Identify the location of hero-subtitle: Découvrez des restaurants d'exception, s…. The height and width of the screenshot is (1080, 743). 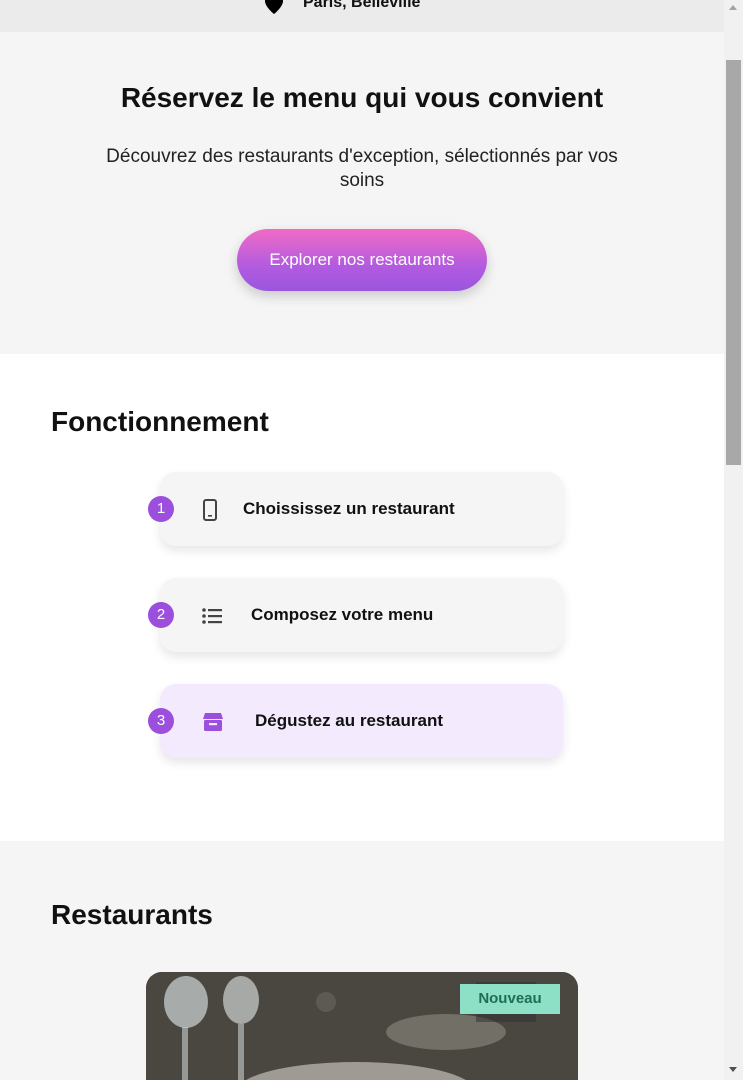
(362, 168).